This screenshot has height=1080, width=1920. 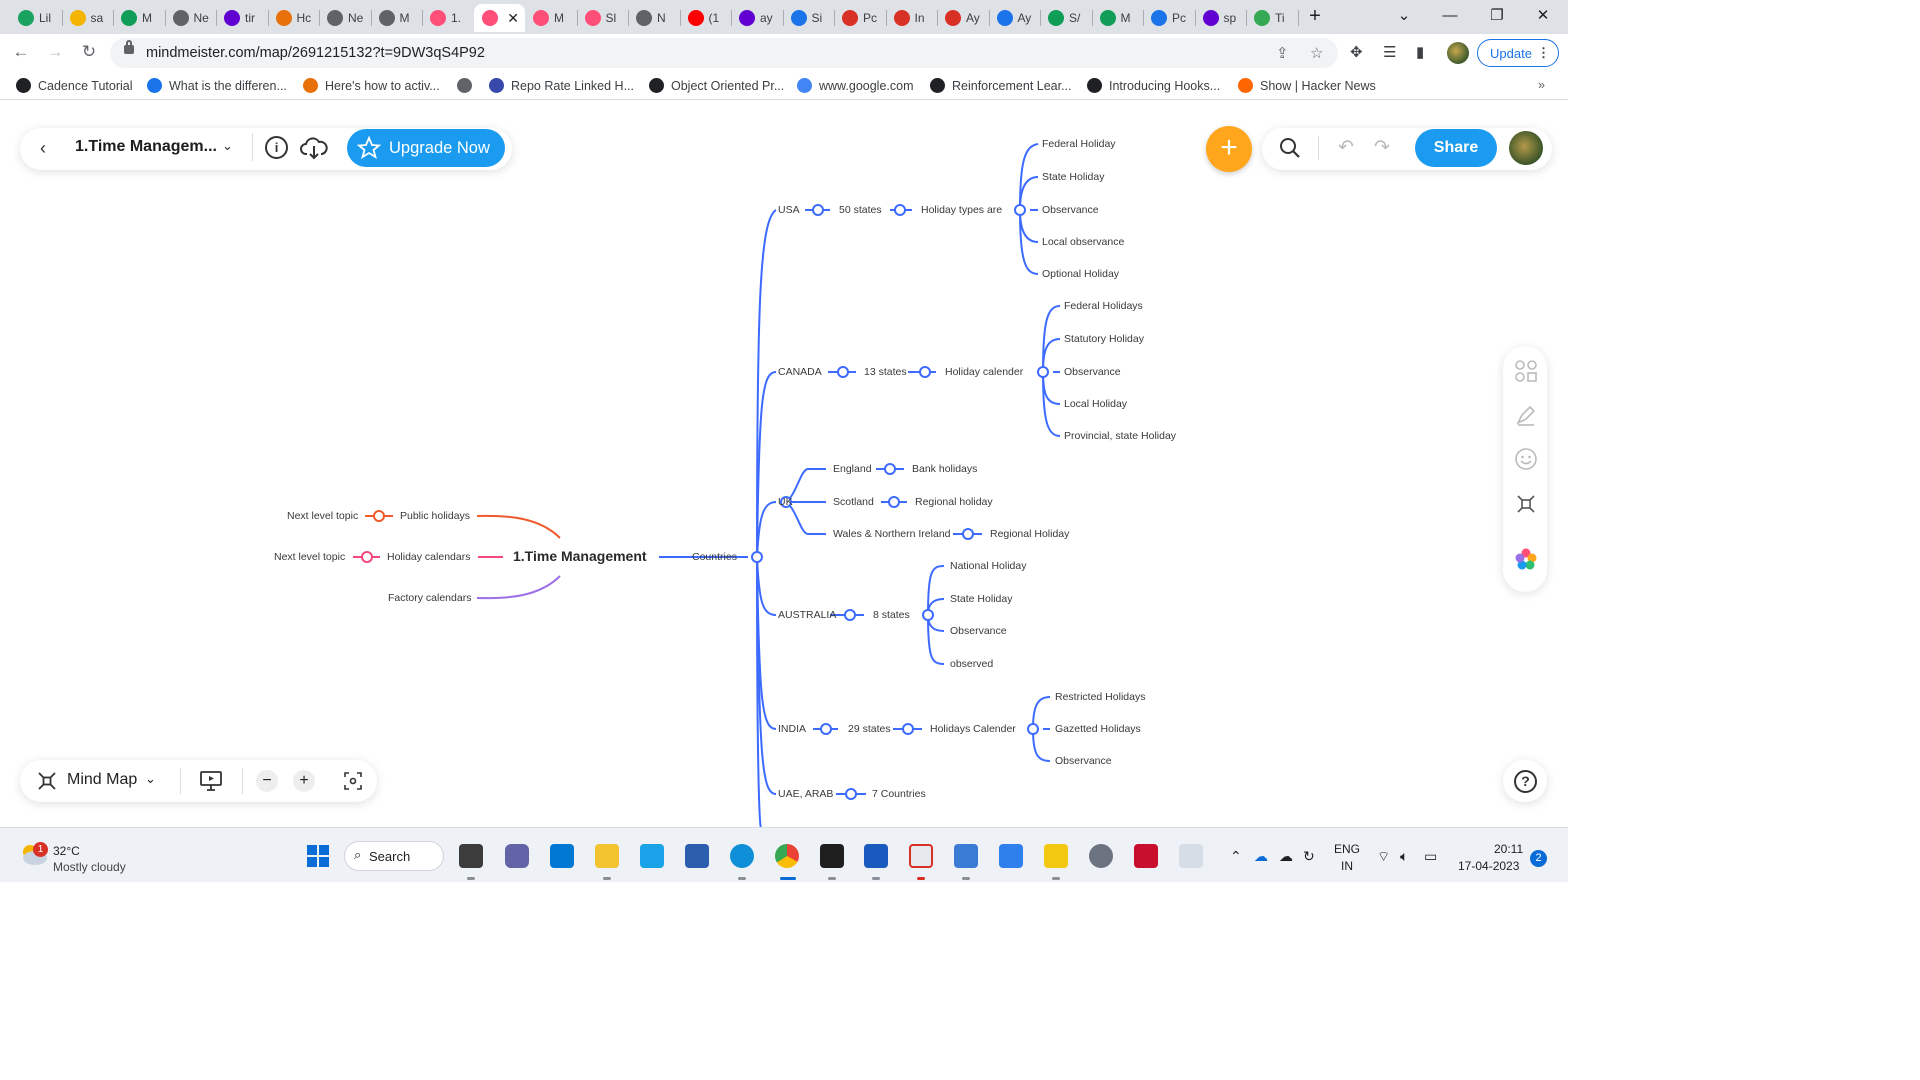 I want to click on snipping-tool-icon, so click(x=921, y=856).